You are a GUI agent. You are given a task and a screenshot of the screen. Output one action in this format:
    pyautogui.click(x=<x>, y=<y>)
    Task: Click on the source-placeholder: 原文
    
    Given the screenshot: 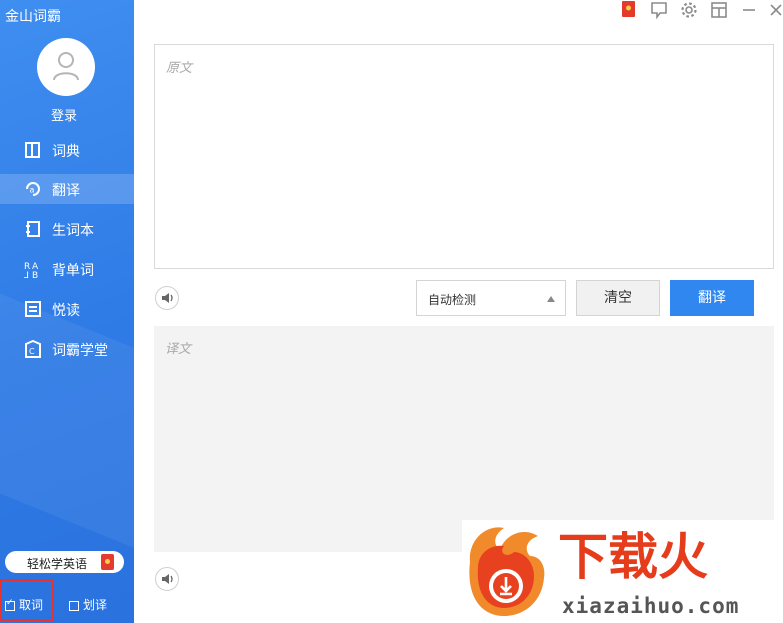 What is the action you would take?
    pyautogui.click(x=179, y=68)
    